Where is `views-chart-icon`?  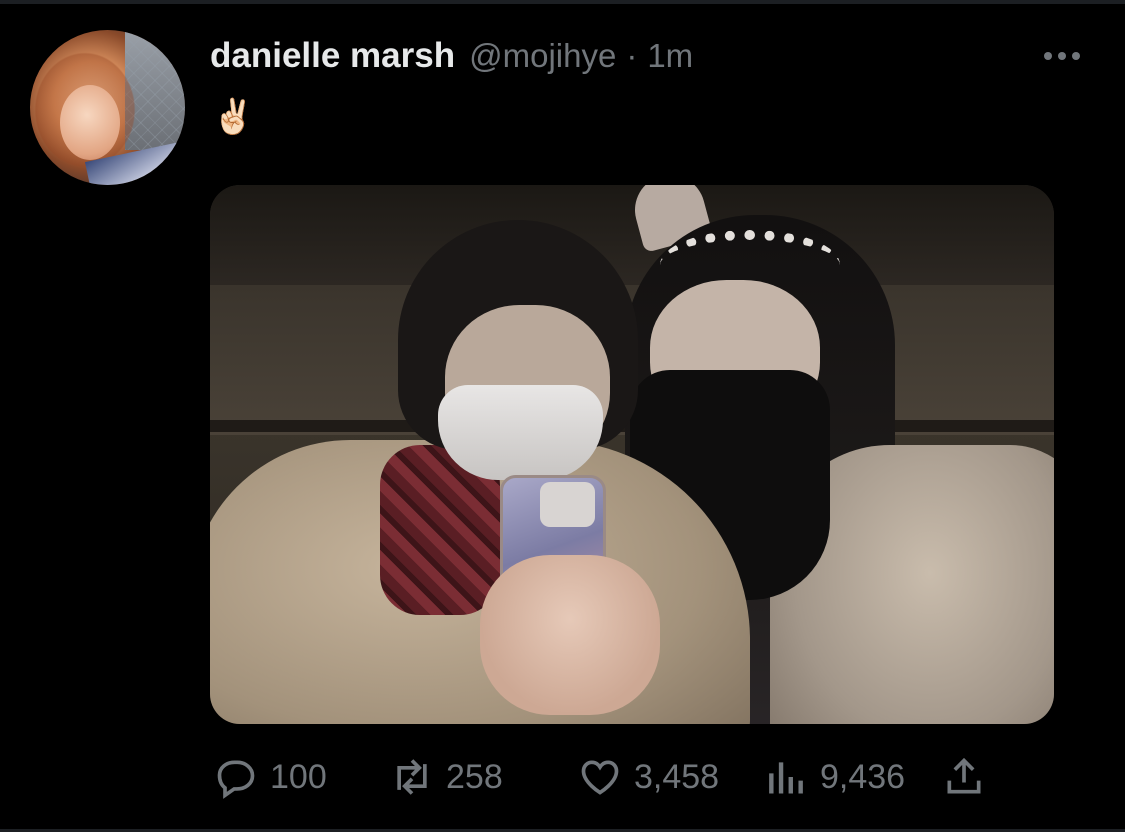 views-chart-icon is located at coordinates (786, 778).